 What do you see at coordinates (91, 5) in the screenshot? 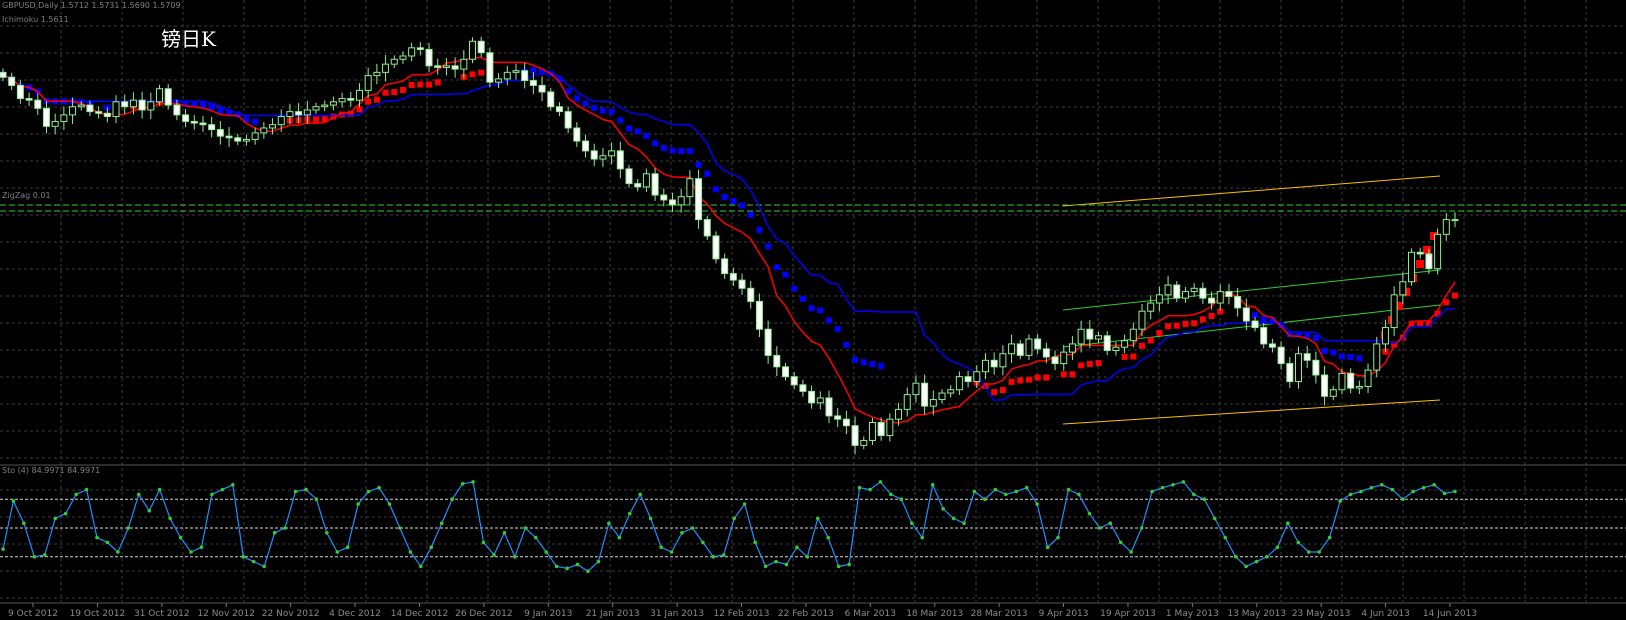
I see `symbol-info: GBPUSD,Daily 1.5712 1.5731 1.5690 1.5709` at bounding box center [91, 5].